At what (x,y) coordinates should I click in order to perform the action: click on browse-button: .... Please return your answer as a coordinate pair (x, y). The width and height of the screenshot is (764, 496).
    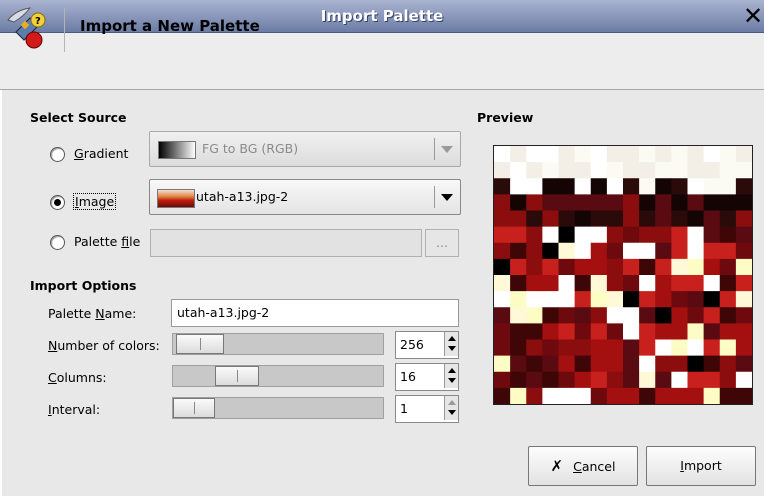
    Looking at the image, I should click on (442, 243).